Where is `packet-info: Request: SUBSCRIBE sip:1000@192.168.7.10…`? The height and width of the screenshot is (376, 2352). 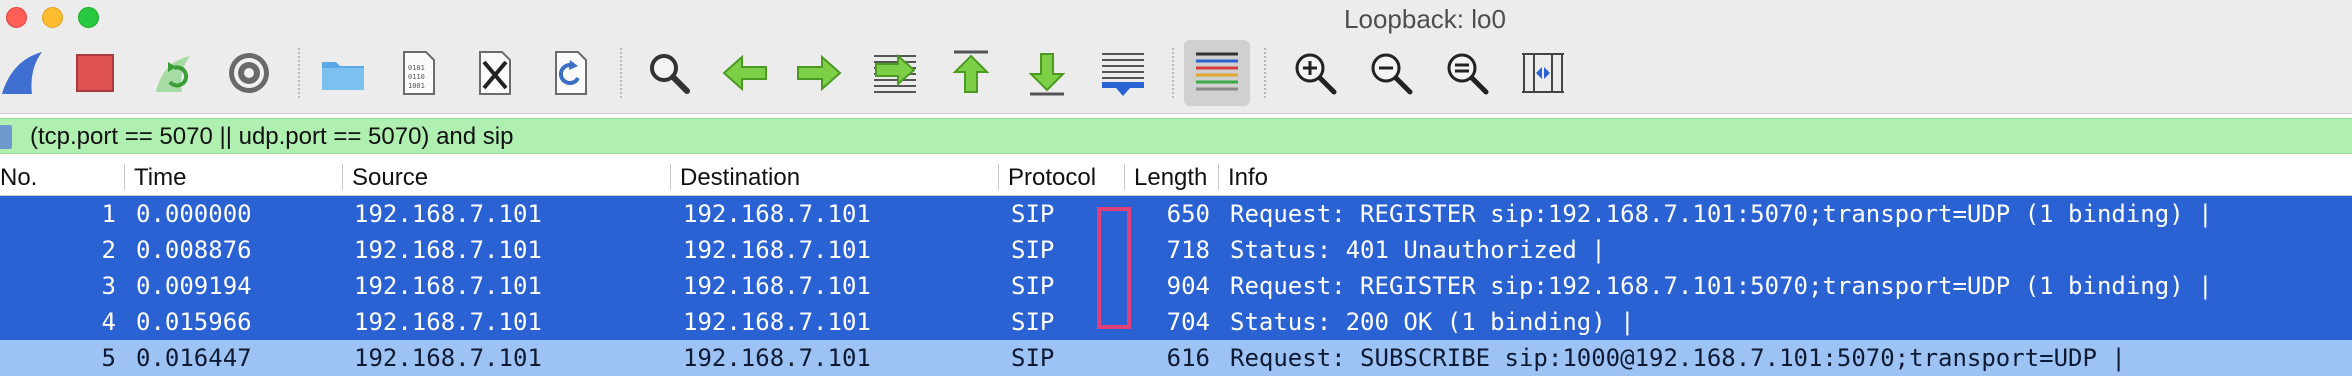 packet-info: Request: SUBSCRIBE sip:1000@192.168.7.10… is located at coordinates (1678, 358).